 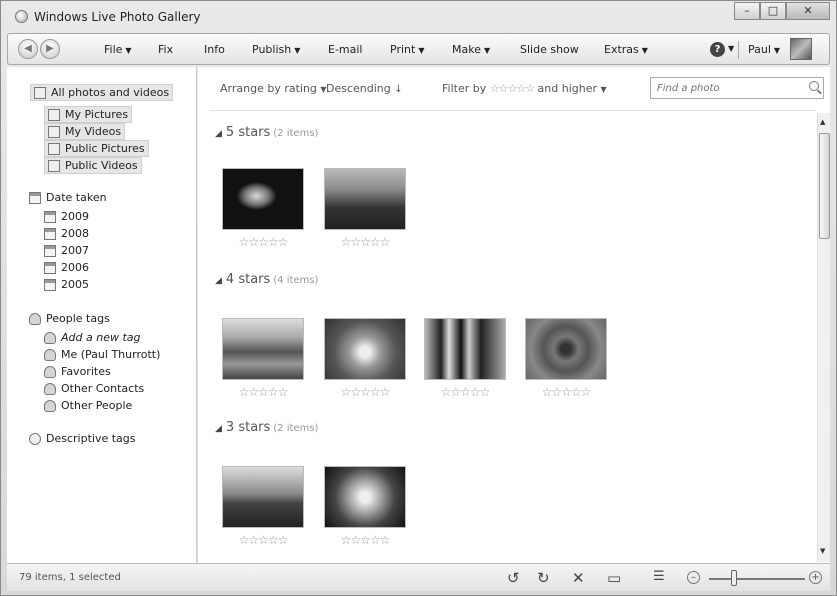 What do you see at coordinates (418, 577) in the screenshot?
I see `status-bar: 79 items, 1 selected ↺ ↻ ✕ ▭ ☰ – +` at bounding box center [418, 577].